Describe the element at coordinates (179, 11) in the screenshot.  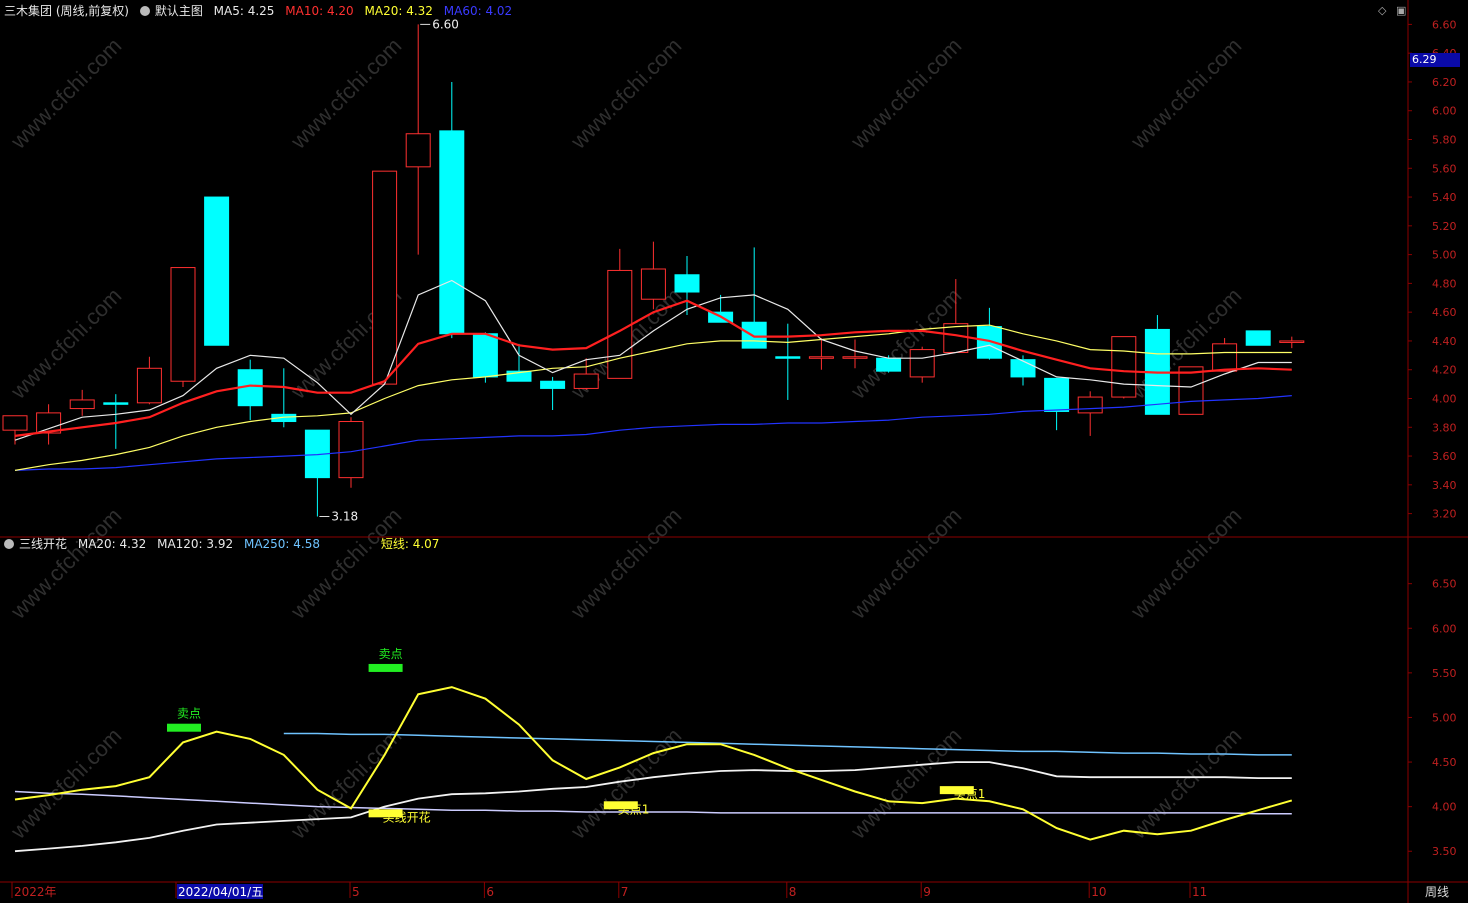
I see `template-name: 默认主图` at that location.